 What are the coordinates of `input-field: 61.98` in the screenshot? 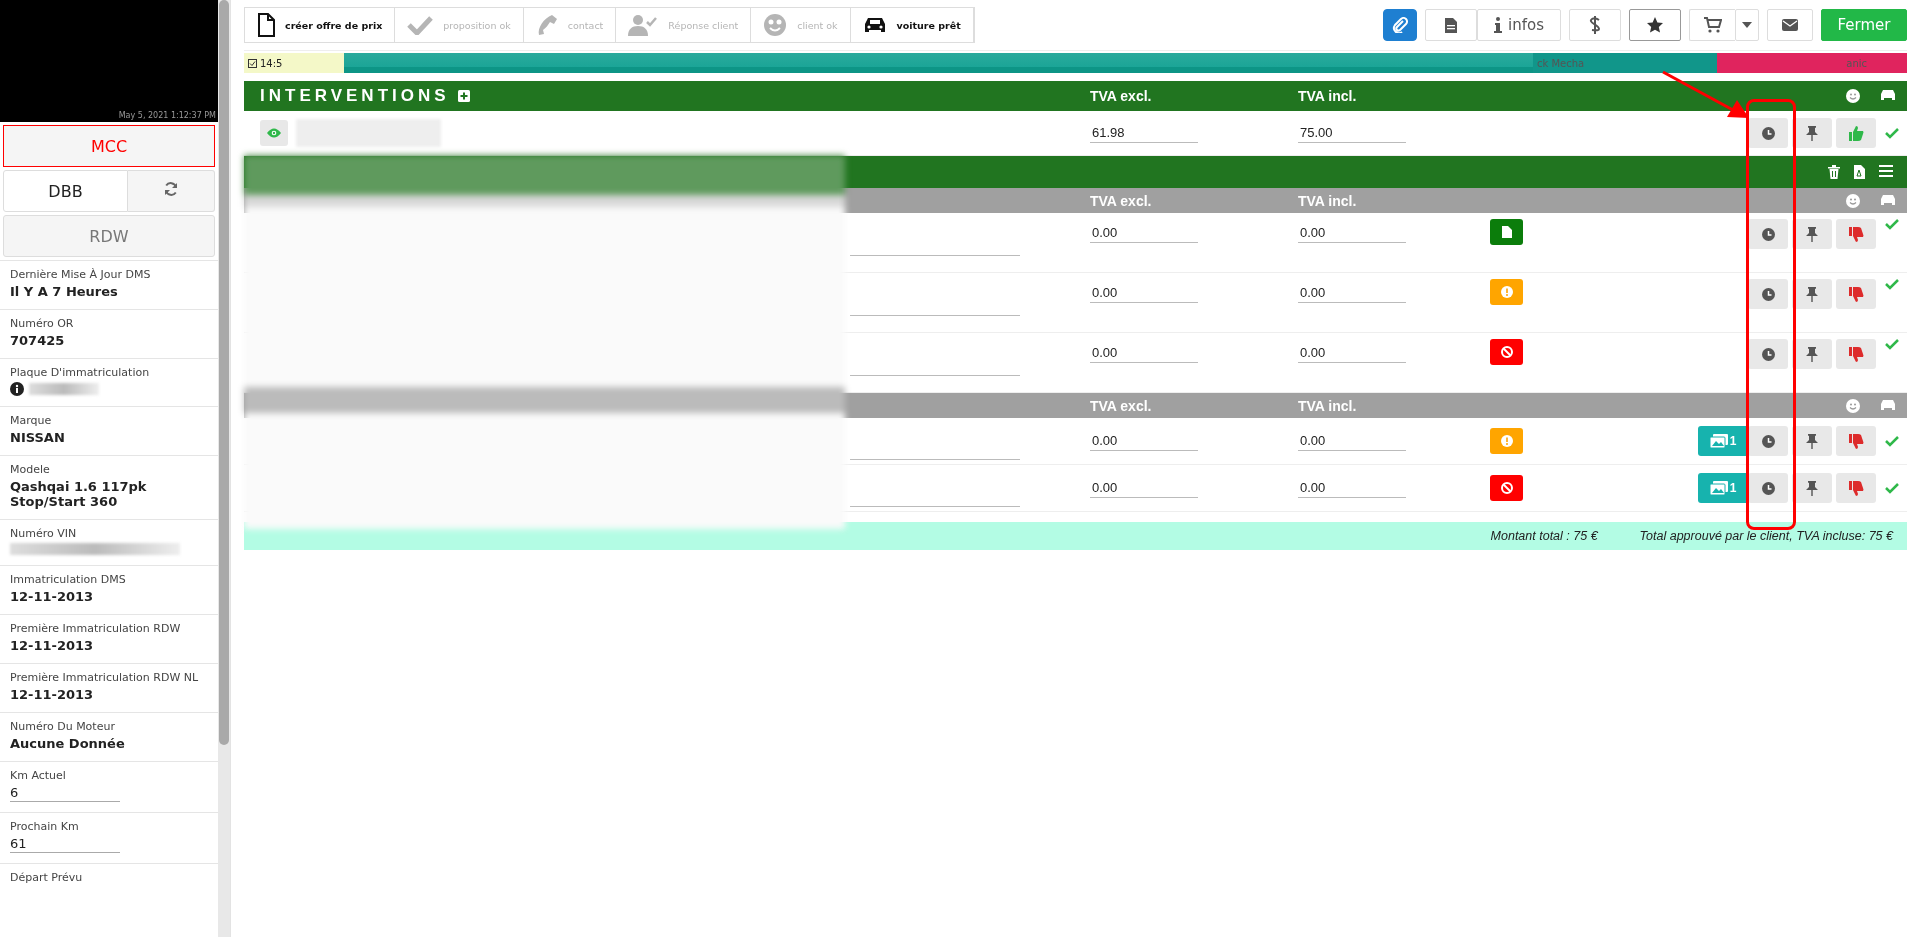 It's located at (1144, 133).